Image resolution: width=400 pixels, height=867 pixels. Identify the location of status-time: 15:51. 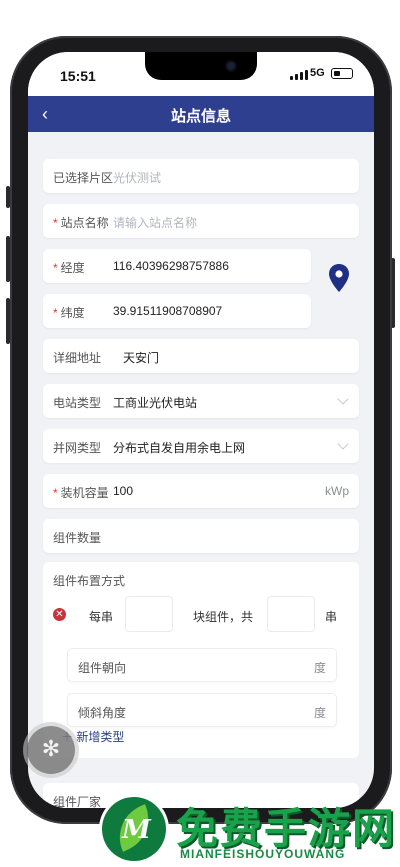
(78, 76).